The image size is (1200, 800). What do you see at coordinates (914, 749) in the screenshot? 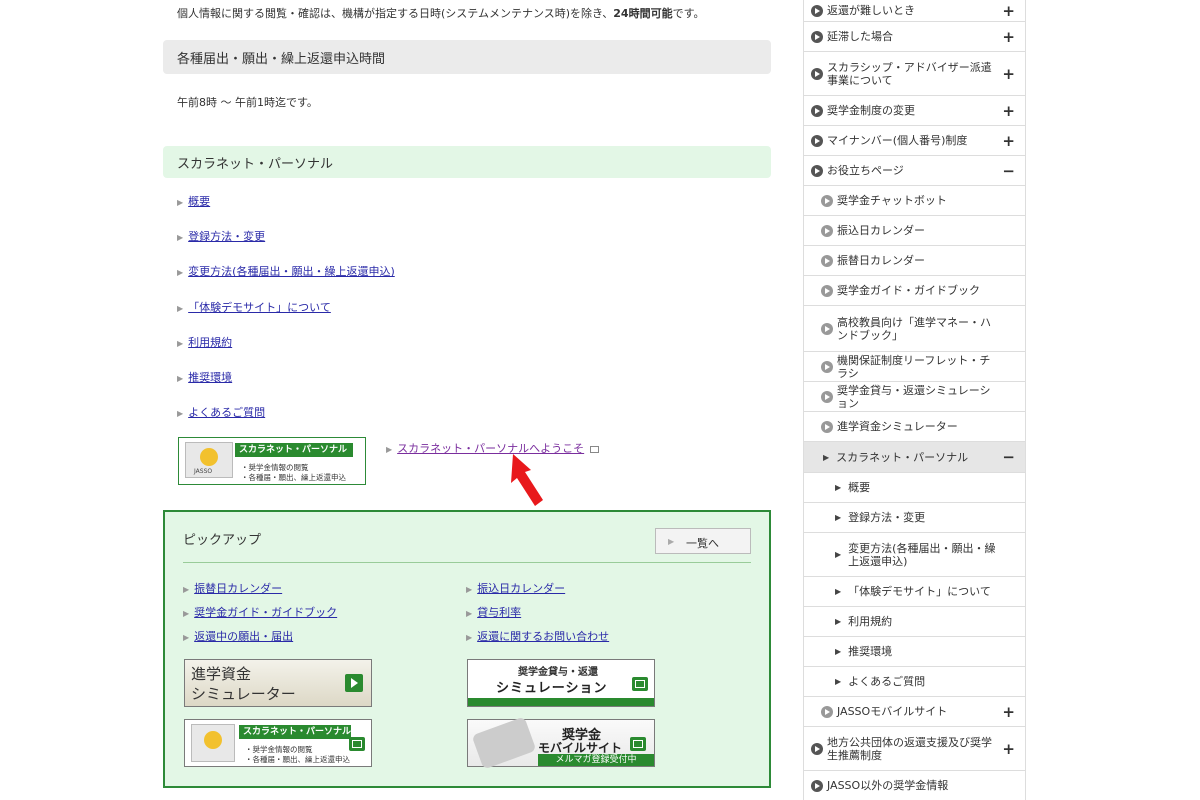
I see `sidebar-item: 地方公共団体の返還支援及び奨学生推薦制度 +` at bounding box center [914, 749].